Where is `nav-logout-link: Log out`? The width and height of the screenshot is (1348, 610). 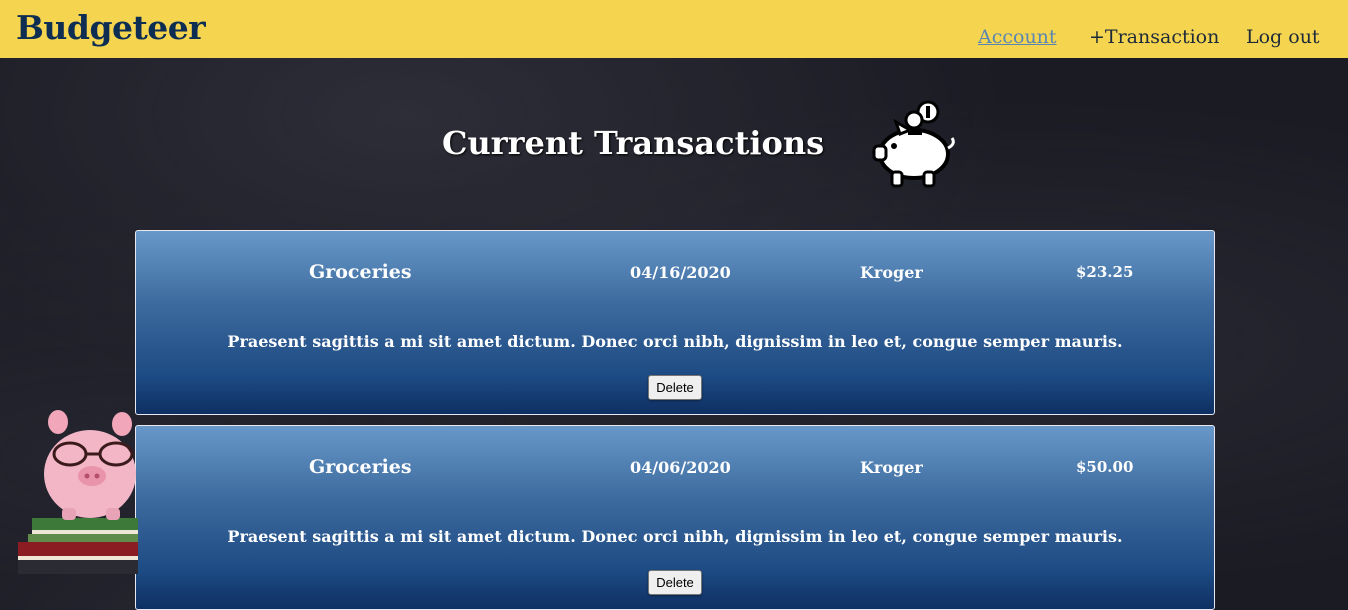 nav-logout-link: Log out is located at coordinates (1283, 37).